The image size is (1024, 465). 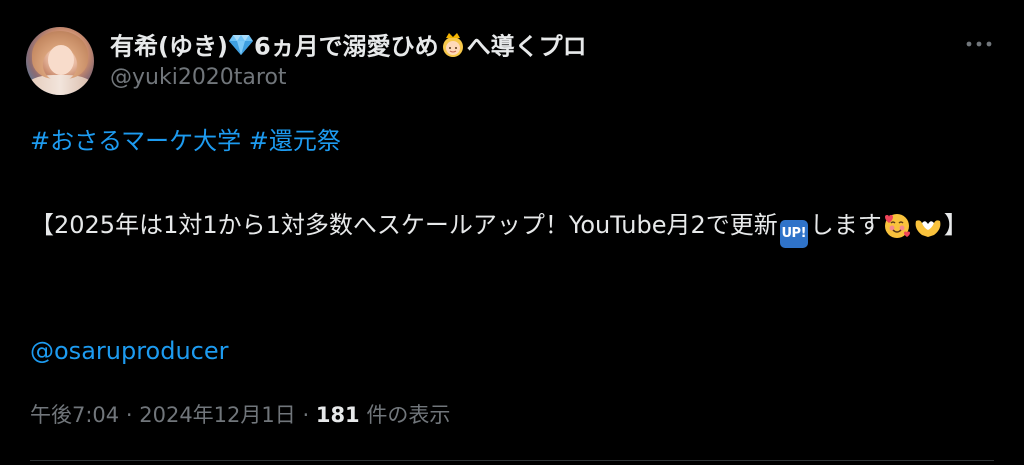 What do you see at coordinates (337, 415) in the screenshot?
I see `view-count: 181` at bounding box center [337, 415].